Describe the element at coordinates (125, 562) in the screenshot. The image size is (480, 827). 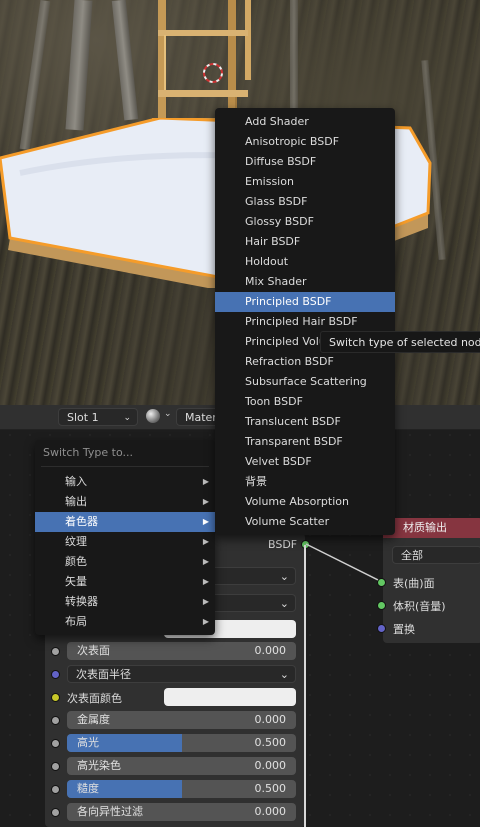
I see `menu-item-color: 颜色 ▶` at that location.